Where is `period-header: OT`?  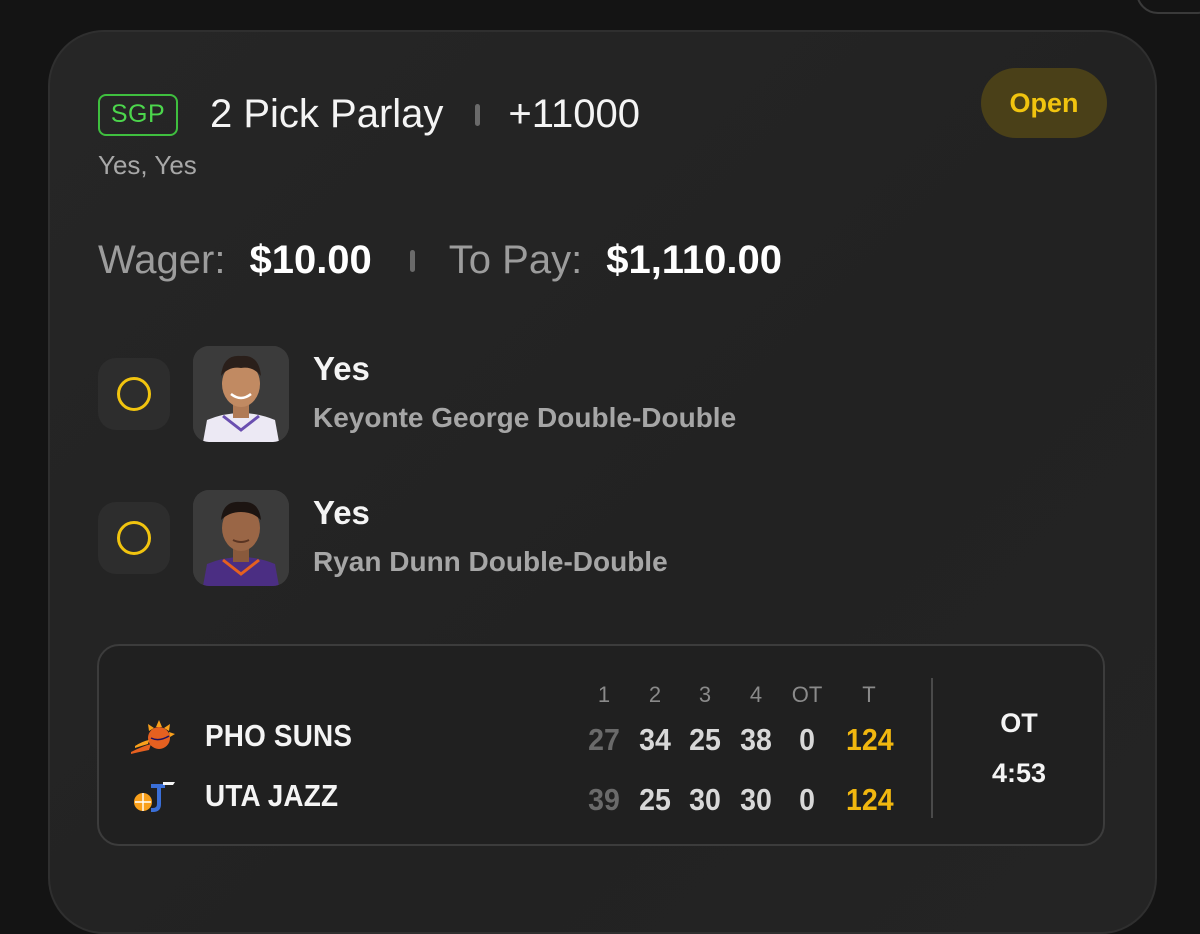 period-header: OT is located at coordinates (807, 694).